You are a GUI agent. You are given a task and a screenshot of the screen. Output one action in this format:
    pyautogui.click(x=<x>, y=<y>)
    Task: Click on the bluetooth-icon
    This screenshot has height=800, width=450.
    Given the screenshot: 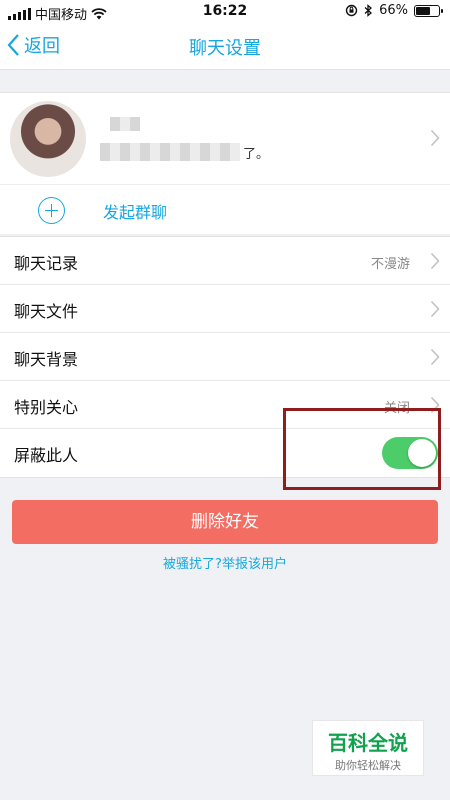 What is the action you would take?
    pyautogui.click(x=368, y=10)
    